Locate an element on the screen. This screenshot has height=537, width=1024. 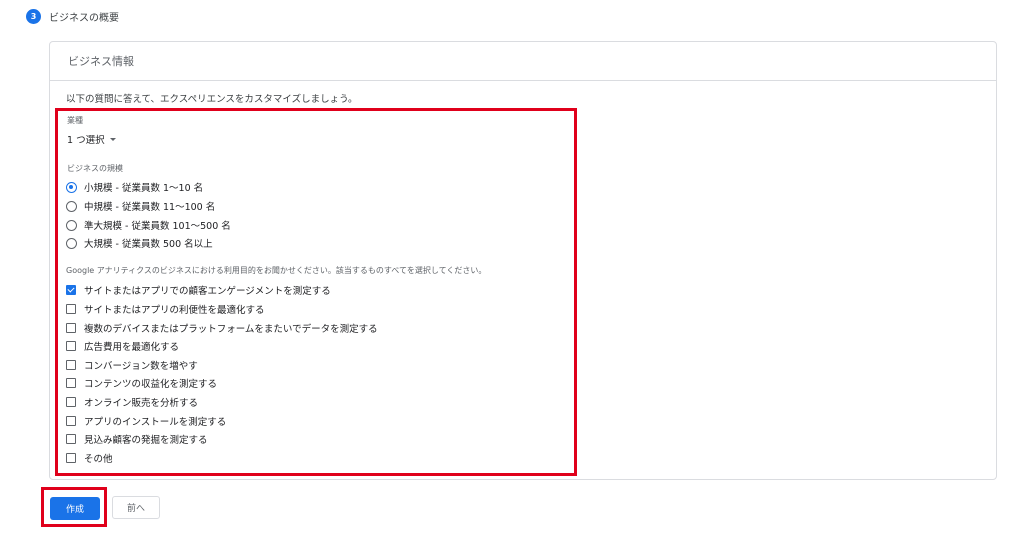
purpose-option: その他 is located at coordinates (89, 458).